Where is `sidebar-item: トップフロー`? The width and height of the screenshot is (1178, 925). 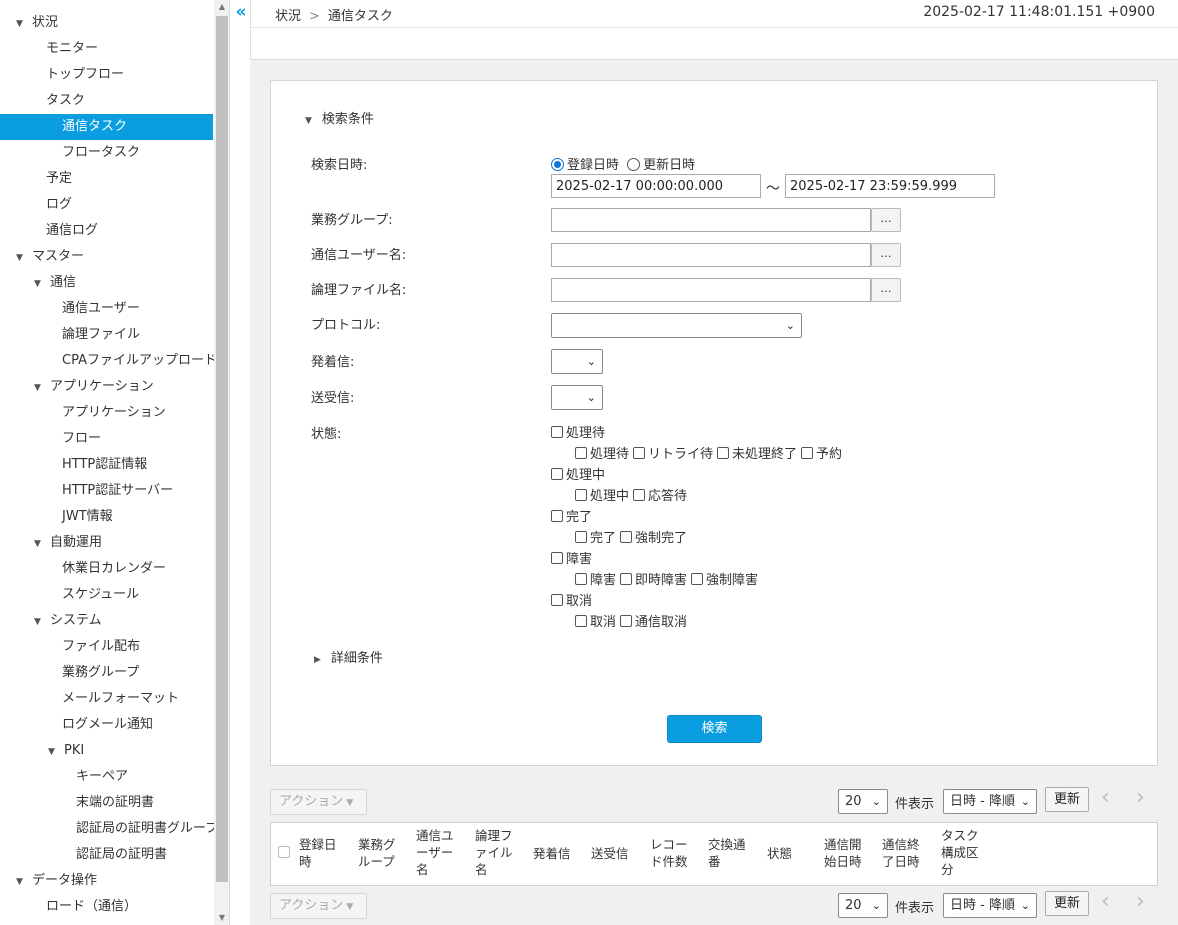 sidebar-item: トップフロー is located at coordinates (106, 75).